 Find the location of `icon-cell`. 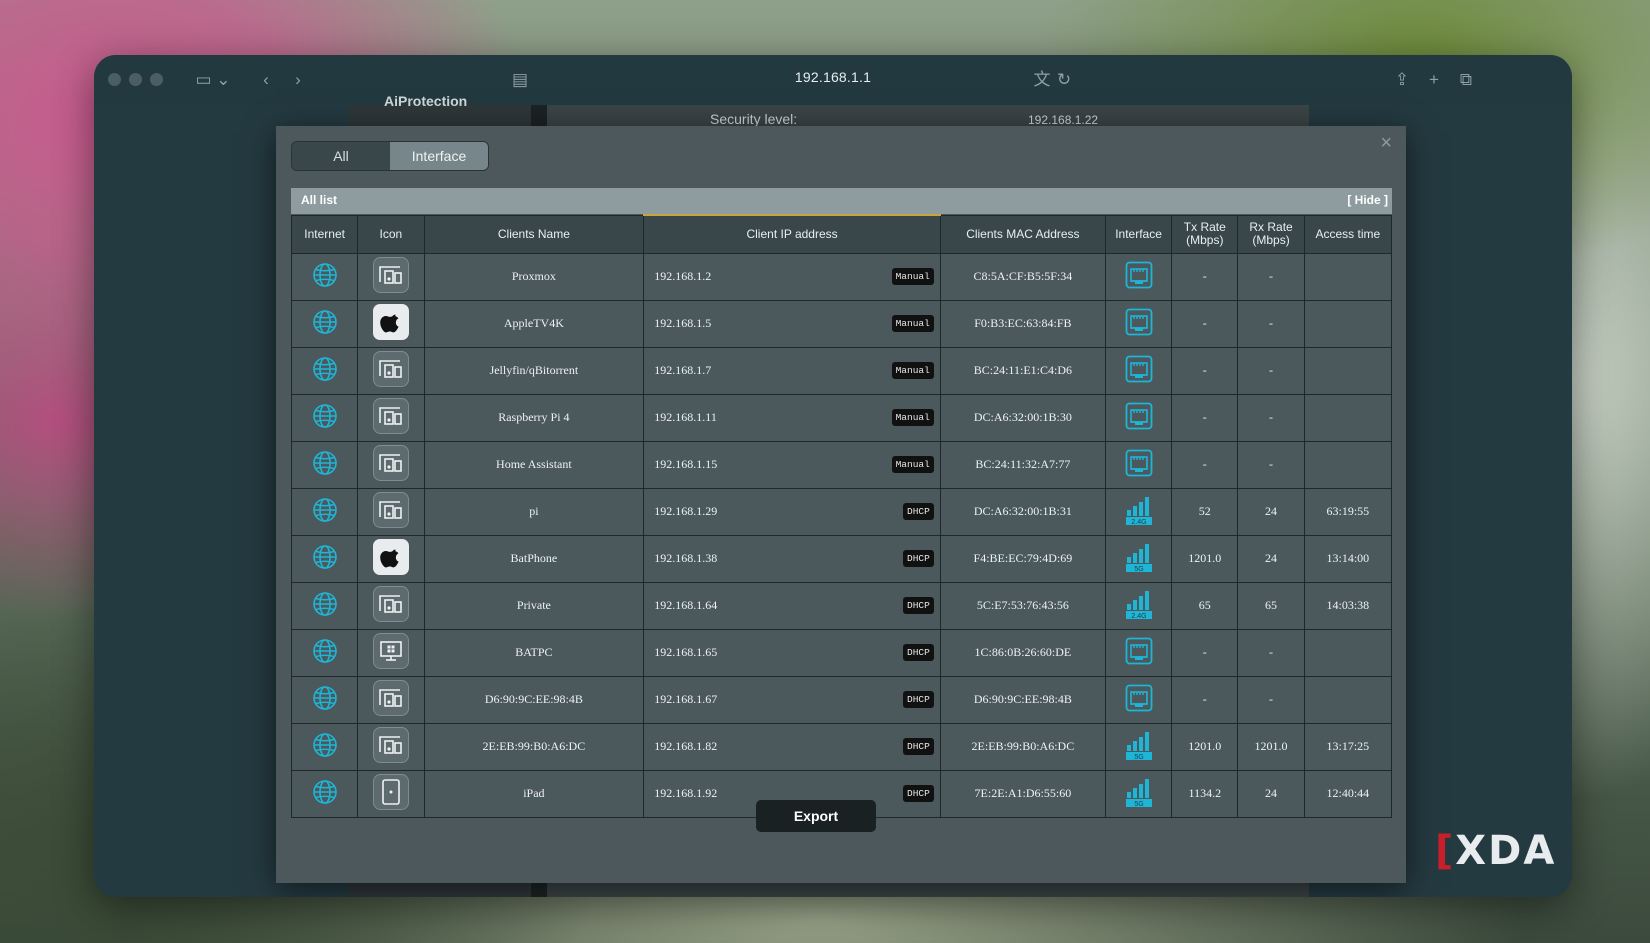

icon-cell is located at coordinates (391, 605).